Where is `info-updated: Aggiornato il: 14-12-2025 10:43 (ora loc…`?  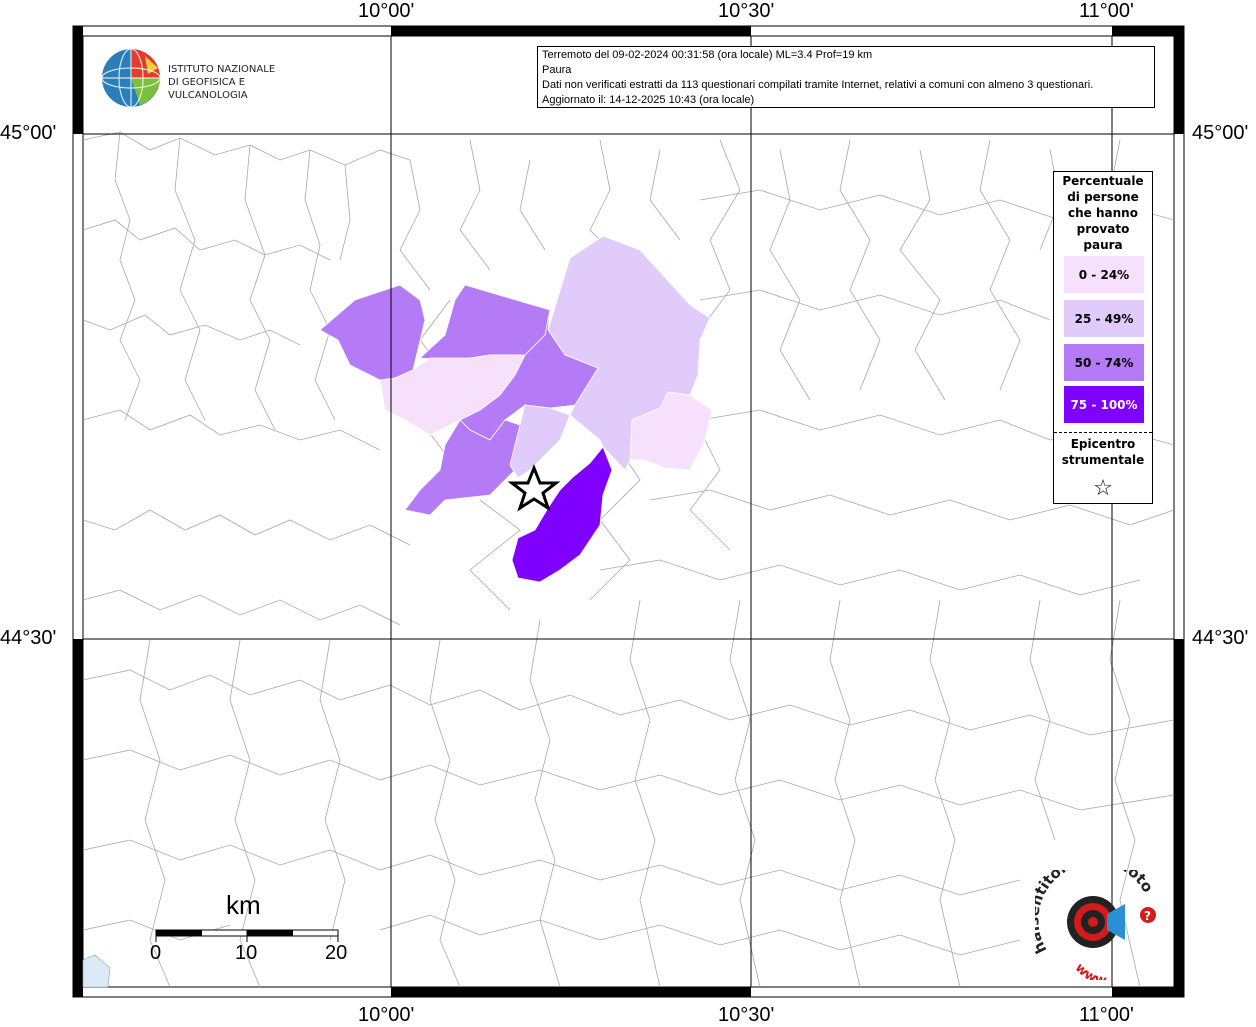 info-updated: Aggiornato il: 14-12-2025 10:43 (ora loc… is located at coordinates (648, 100).